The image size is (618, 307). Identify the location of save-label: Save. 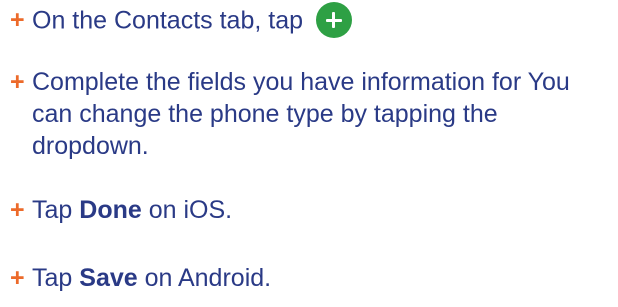
(108, 278).